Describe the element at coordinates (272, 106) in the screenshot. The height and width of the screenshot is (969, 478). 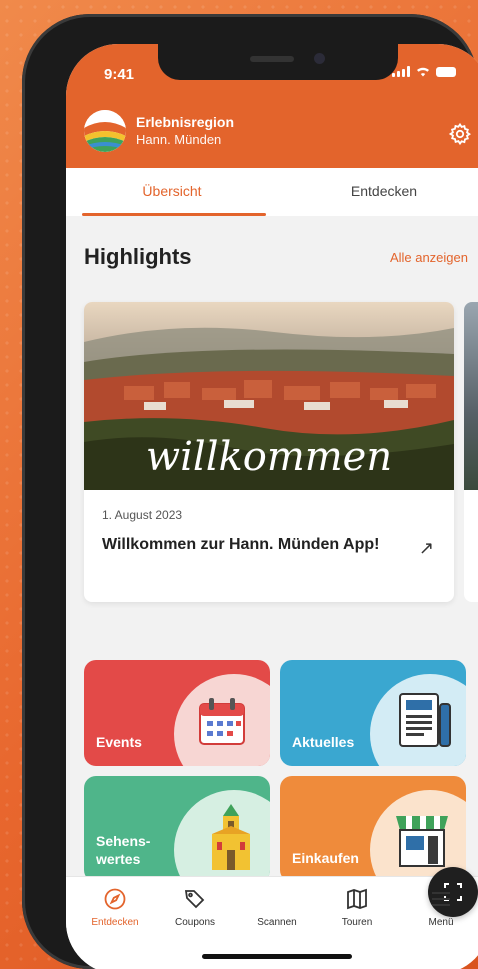
I see `app-header: 9:41 Erlebnisregion Hann. Münden` at that location.